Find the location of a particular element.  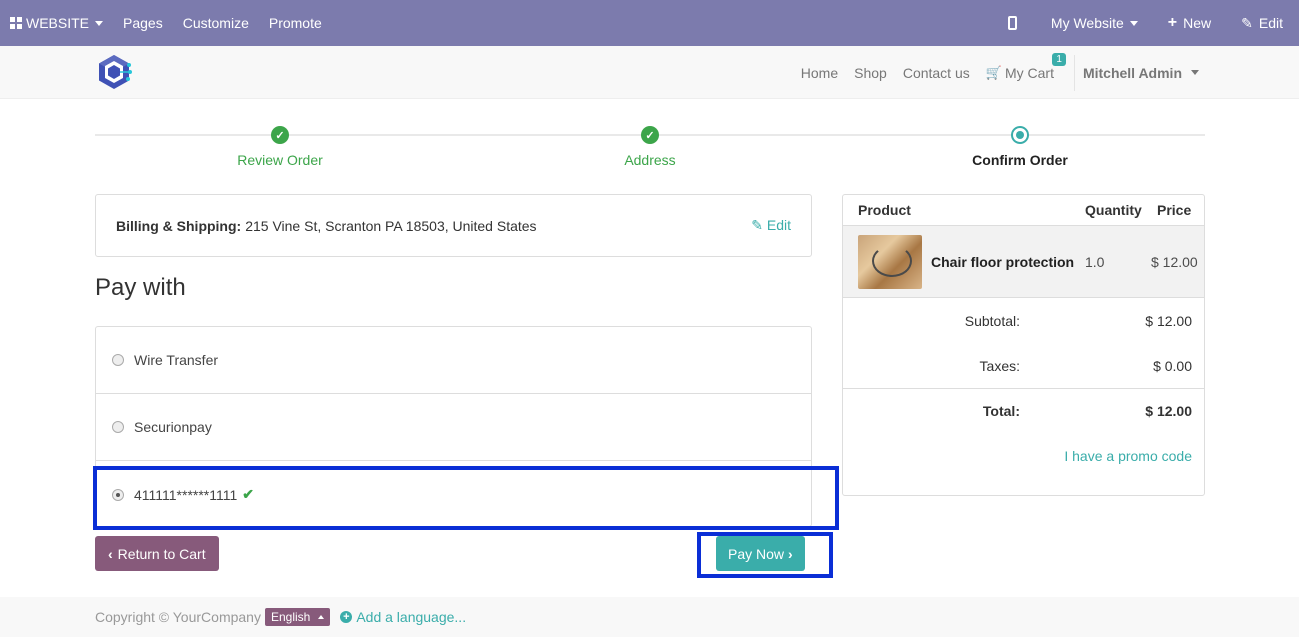

subtotal-row: Subtotal: $ 12.00 is located at coordinates (1023, 320).